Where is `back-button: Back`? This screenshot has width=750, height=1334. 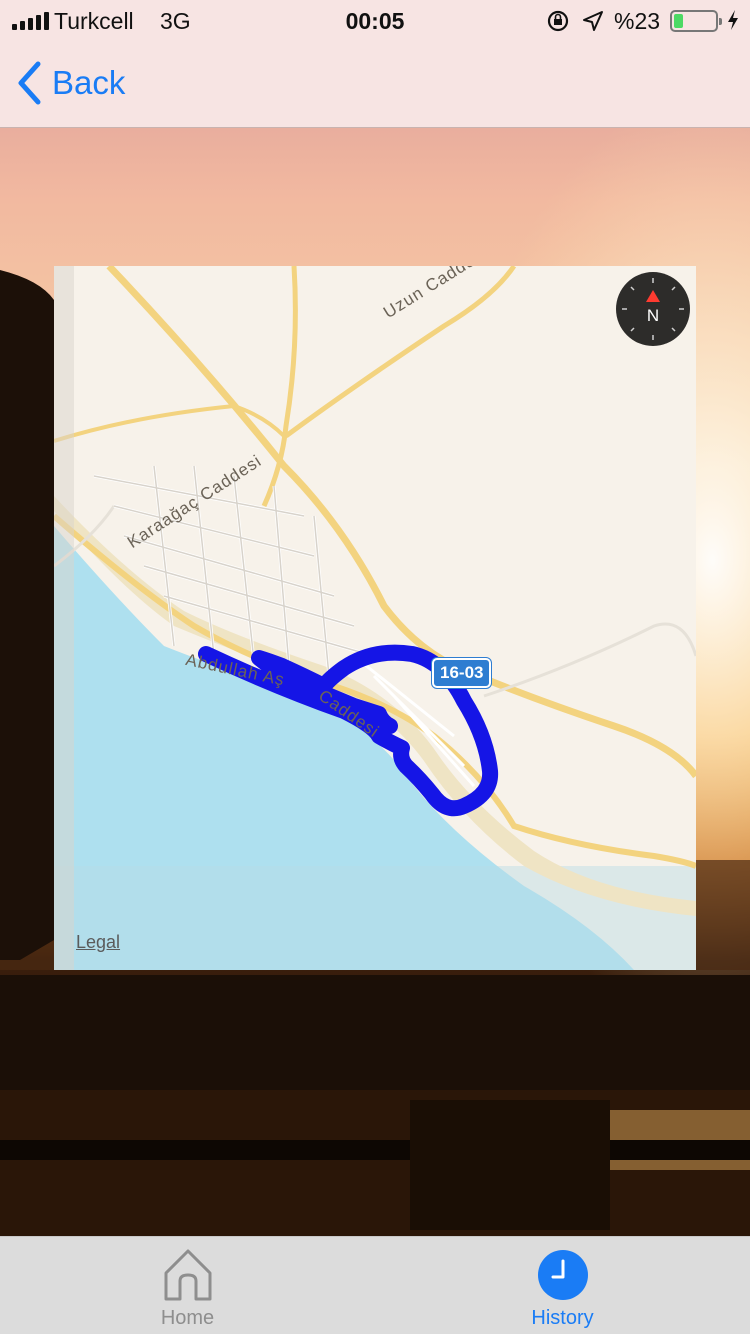
back-button: Back is located at coordinates (70, 83).